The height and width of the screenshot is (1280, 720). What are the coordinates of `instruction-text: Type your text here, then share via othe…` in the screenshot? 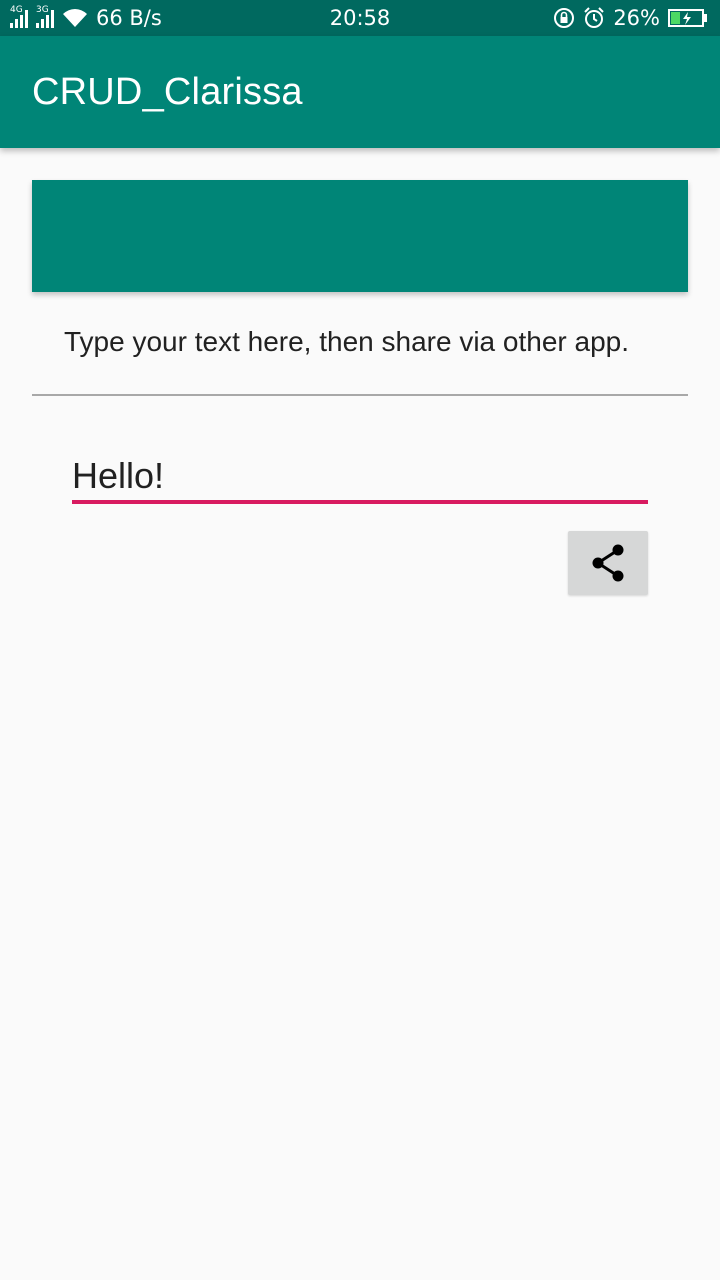 It's located at (347, 341).